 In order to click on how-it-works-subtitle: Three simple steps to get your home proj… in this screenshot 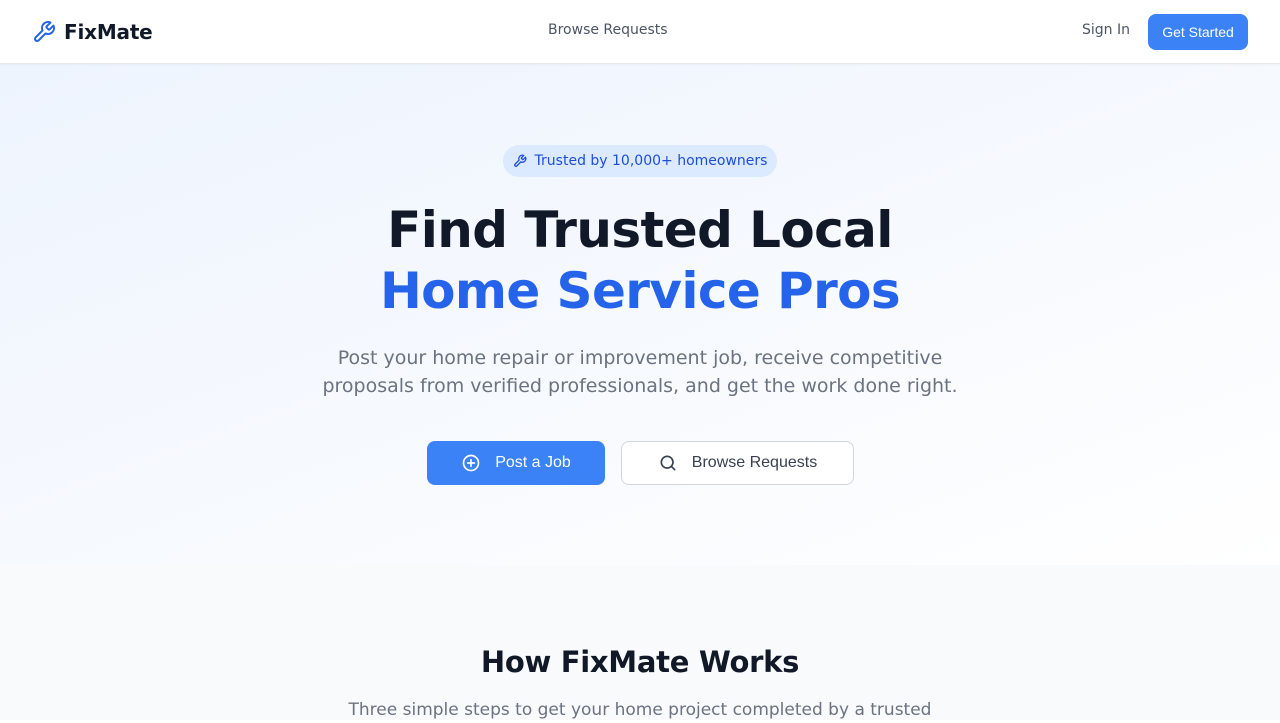, I will do `click(640, 710)`.